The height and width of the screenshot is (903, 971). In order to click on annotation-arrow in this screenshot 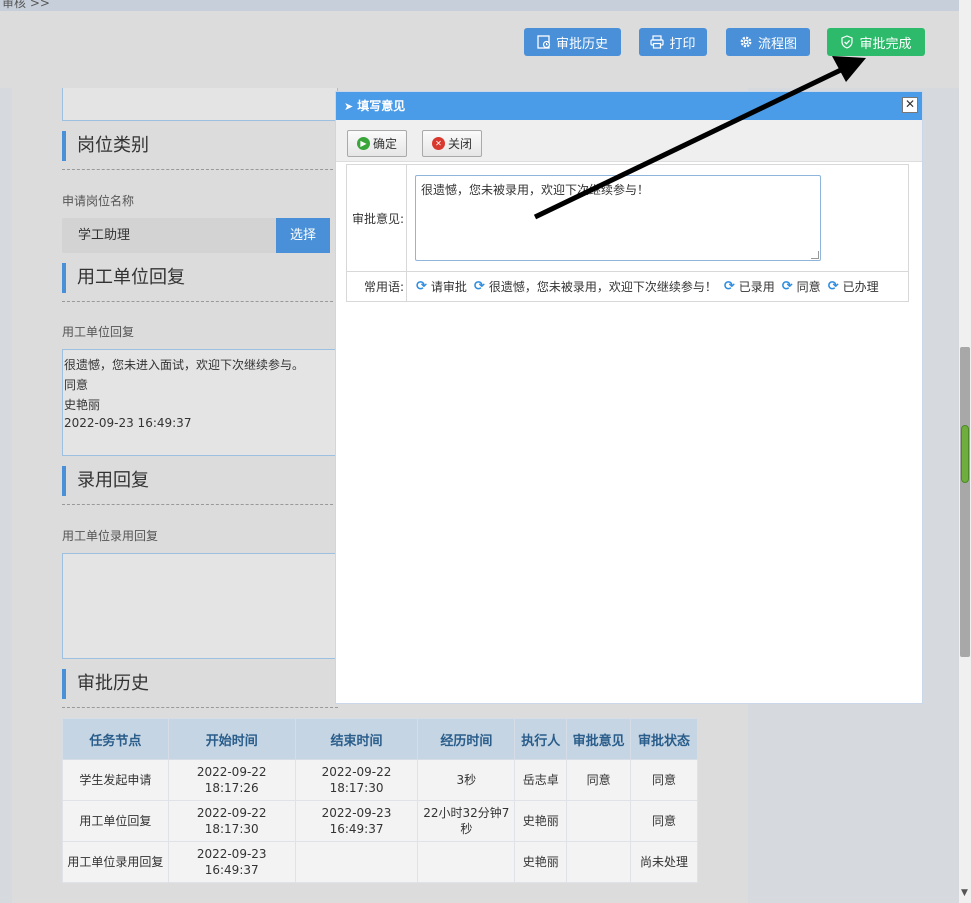, I will do `click(699, 138)`.